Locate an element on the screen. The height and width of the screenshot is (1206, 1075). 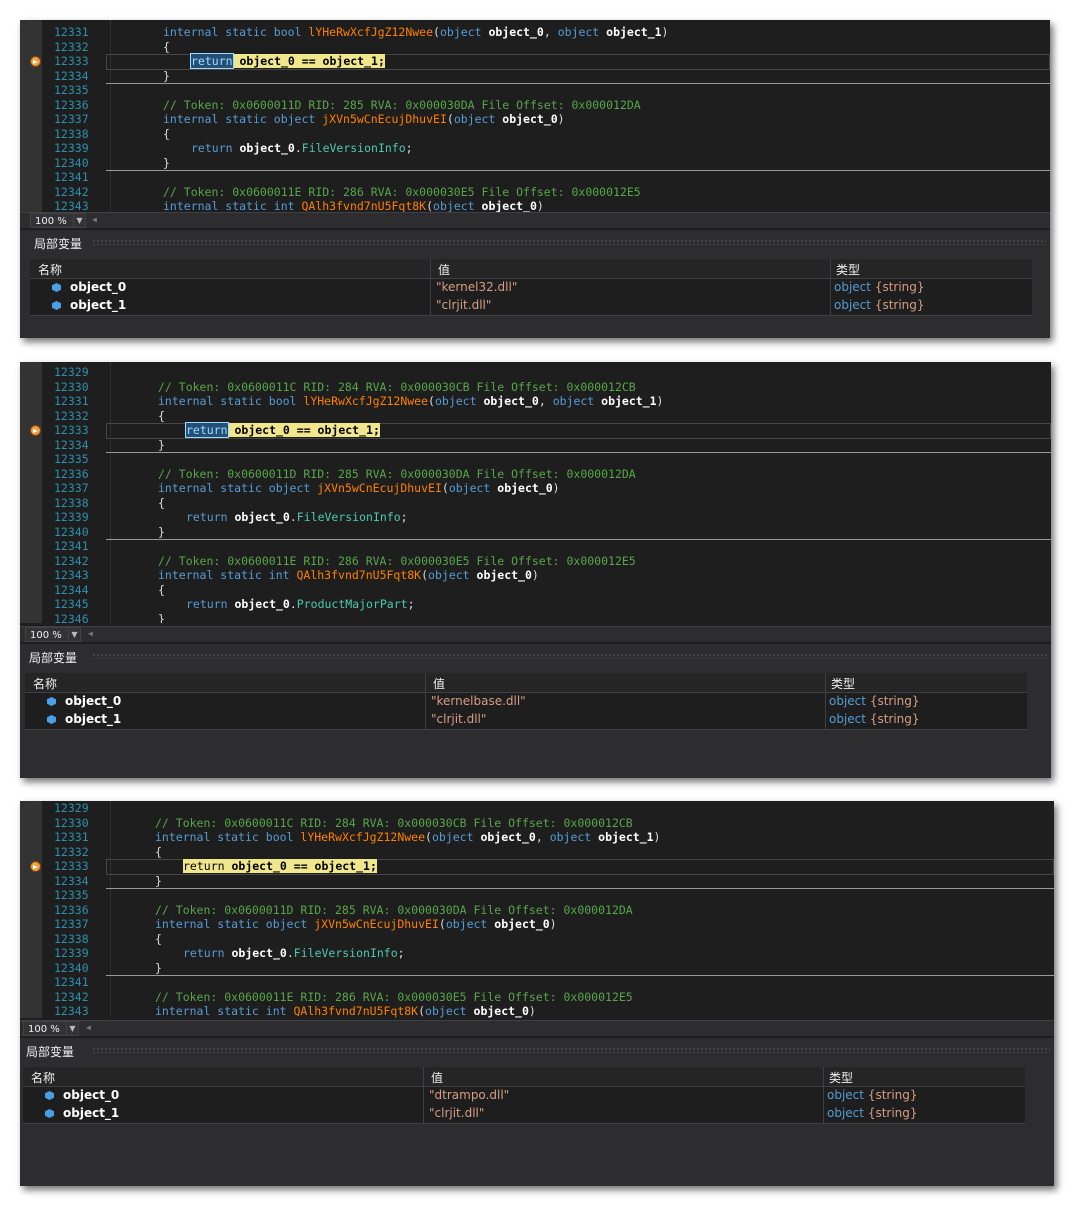
variable-value: "kernel32.dll" is located at coordinates (476, 287).